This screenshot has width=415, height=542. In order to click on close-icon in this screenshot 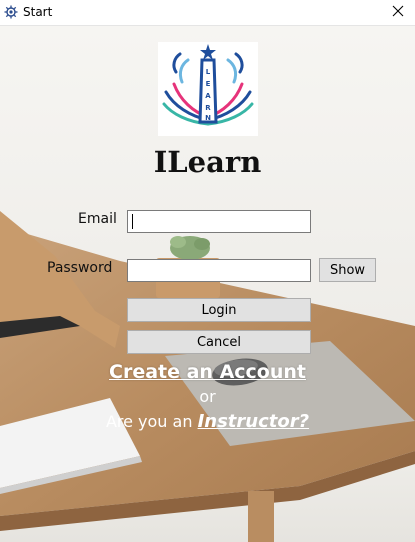, I will do `click(398, 13)`.